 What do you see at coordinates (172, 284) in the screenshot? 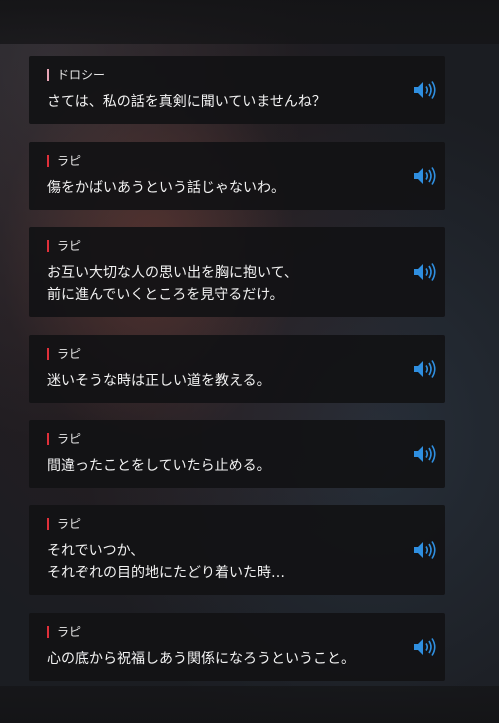
I see `dialogue-text: お互い大切な人の思い出を胸に抱いて、 前に進んでいくところを見守るだけ。` at bounding box center [172, 284].